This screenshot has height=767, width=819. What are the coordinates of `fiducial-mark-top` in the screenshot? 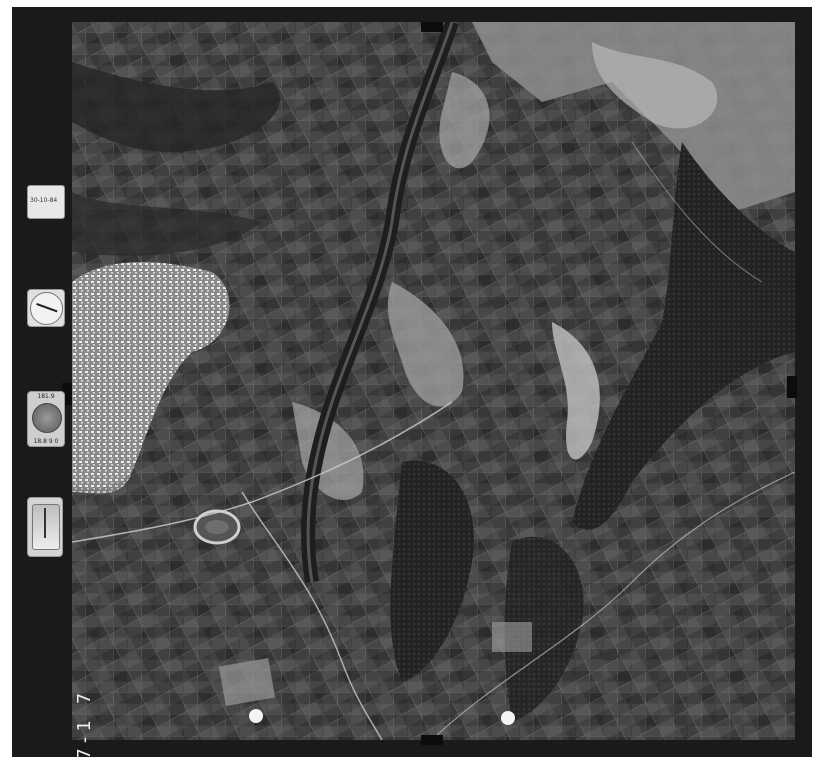 It's located at (432, 27).